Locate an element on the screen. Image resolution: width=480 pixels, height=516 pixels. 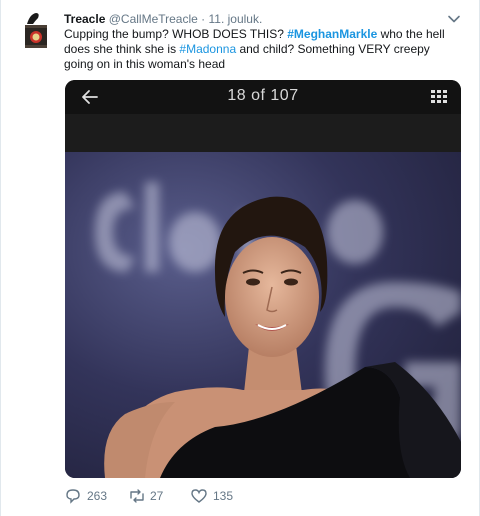
reply-button: 263 is located at coordinates (95, 496).